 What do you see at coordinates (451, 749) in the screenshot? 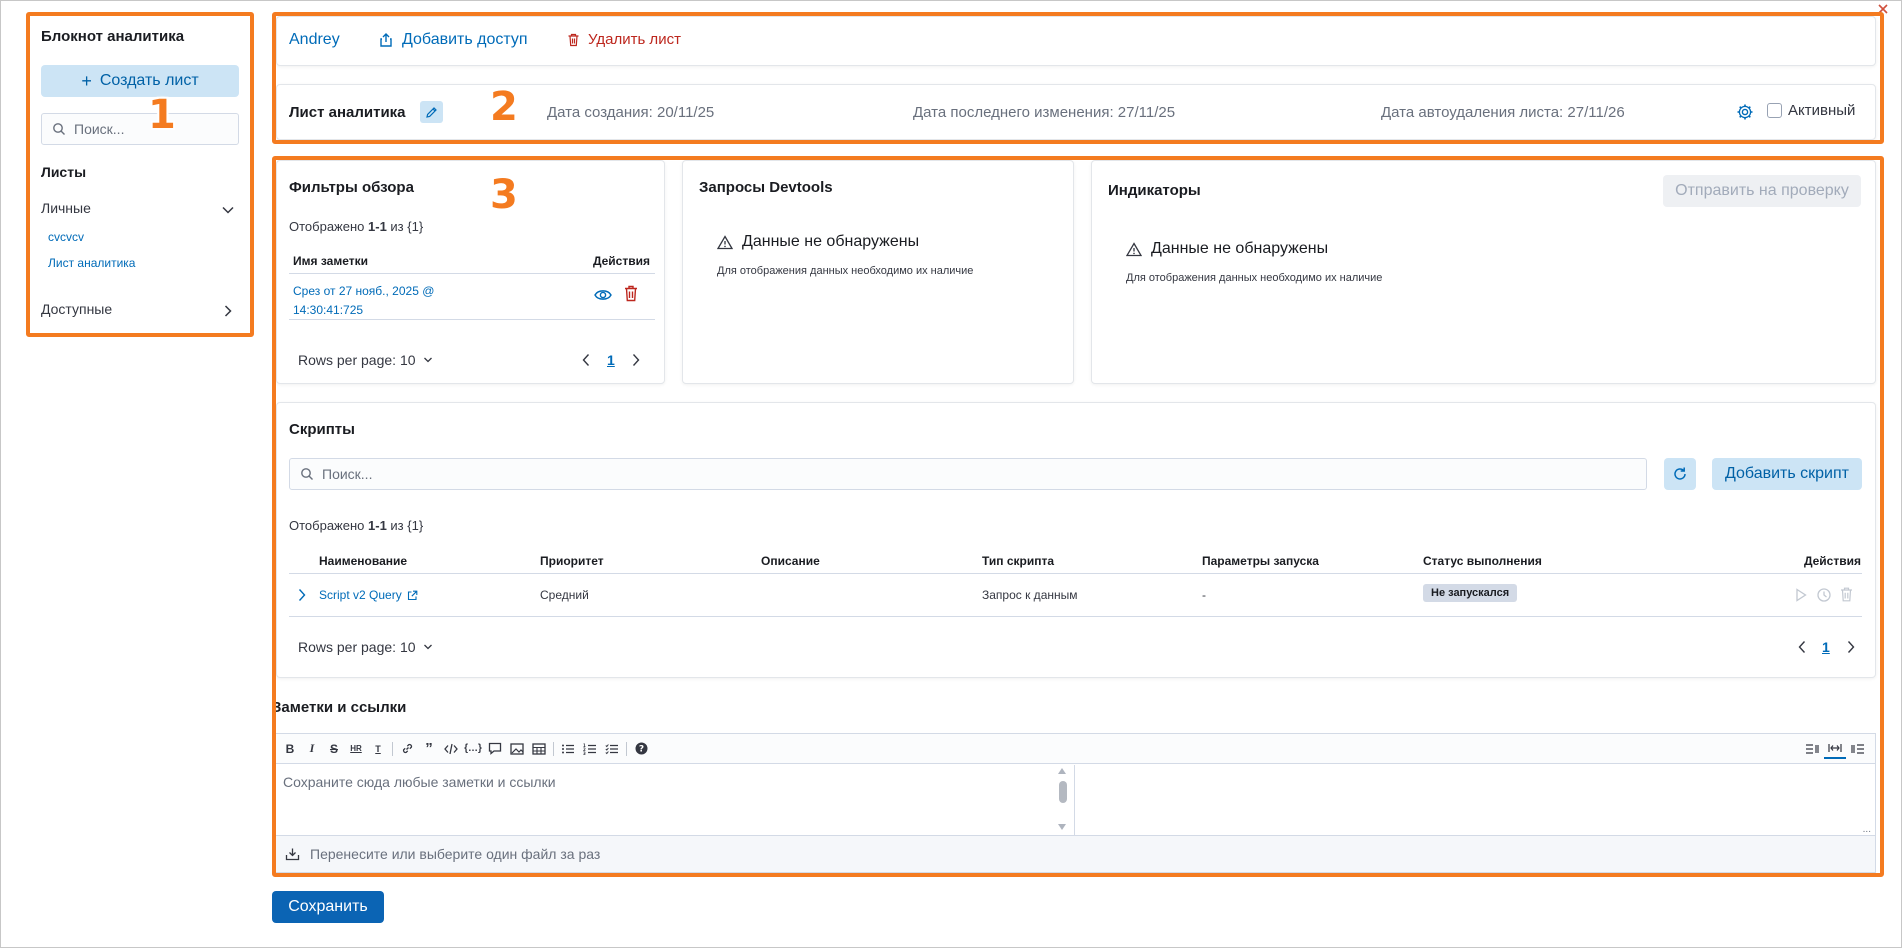
I see `code-icon` at bounding box center [451, 749].